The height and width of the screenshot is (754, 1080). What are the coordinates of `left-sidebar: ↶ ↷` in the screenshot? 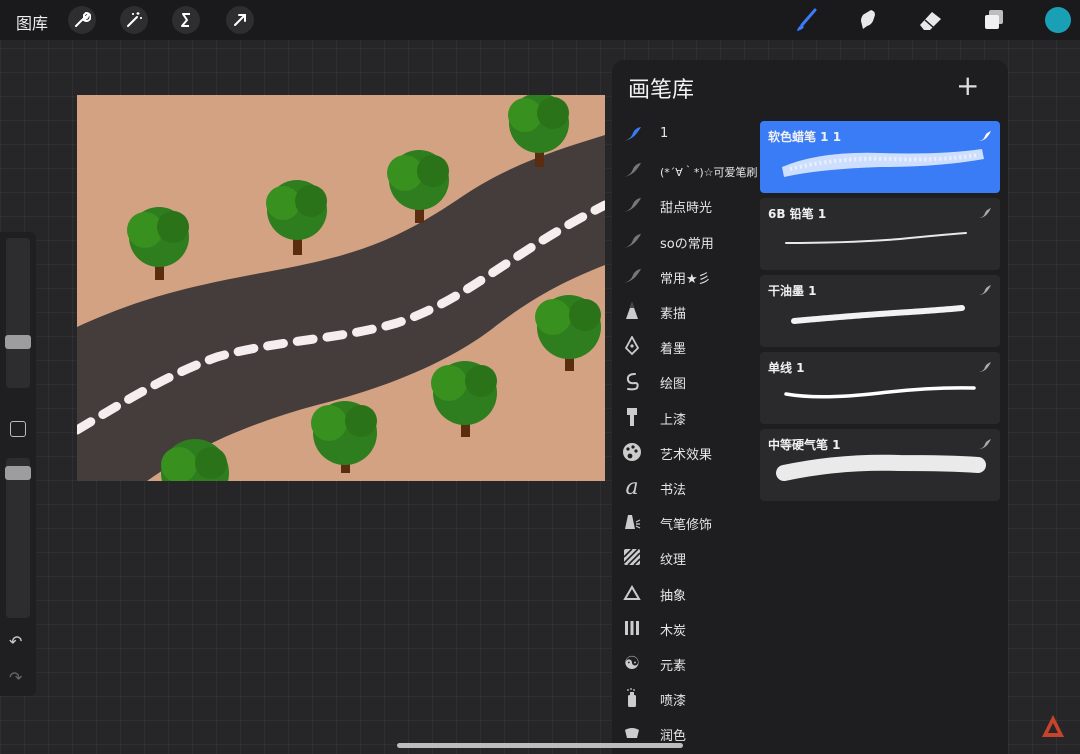 It's located at (18, 464).